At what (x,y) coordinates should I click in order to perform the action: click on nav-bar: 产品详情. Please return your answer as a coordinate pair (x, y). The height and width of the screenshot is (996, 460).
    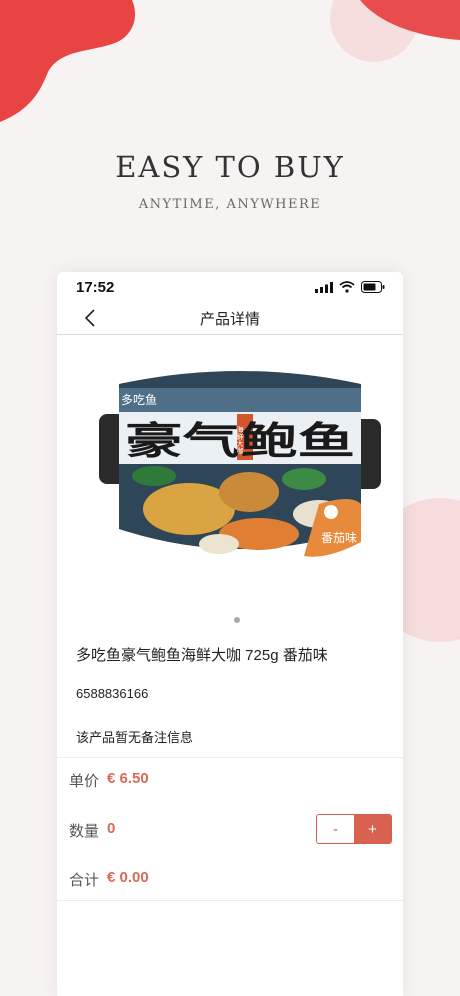
    Looking at the image, I should click on (230, 318).